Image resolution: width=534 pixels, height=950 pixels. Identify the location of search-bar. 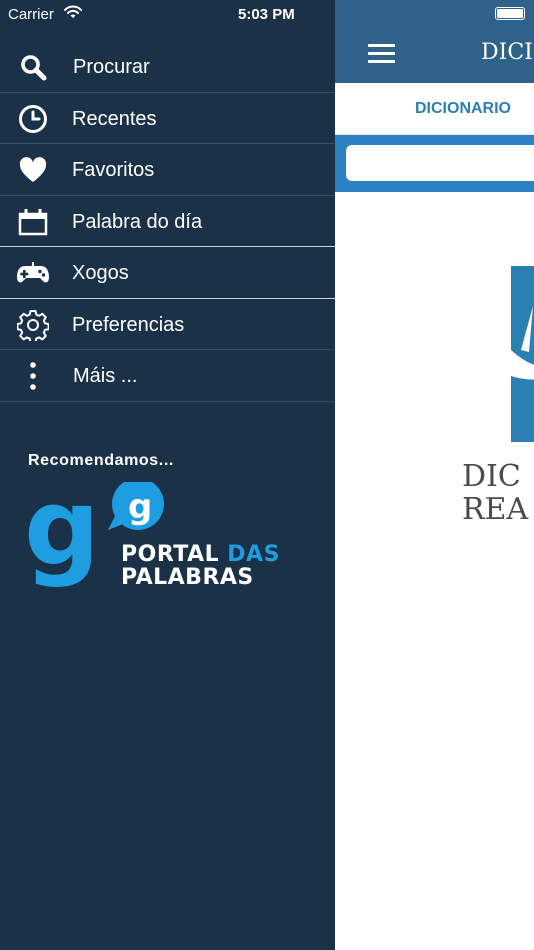
(434, 163).